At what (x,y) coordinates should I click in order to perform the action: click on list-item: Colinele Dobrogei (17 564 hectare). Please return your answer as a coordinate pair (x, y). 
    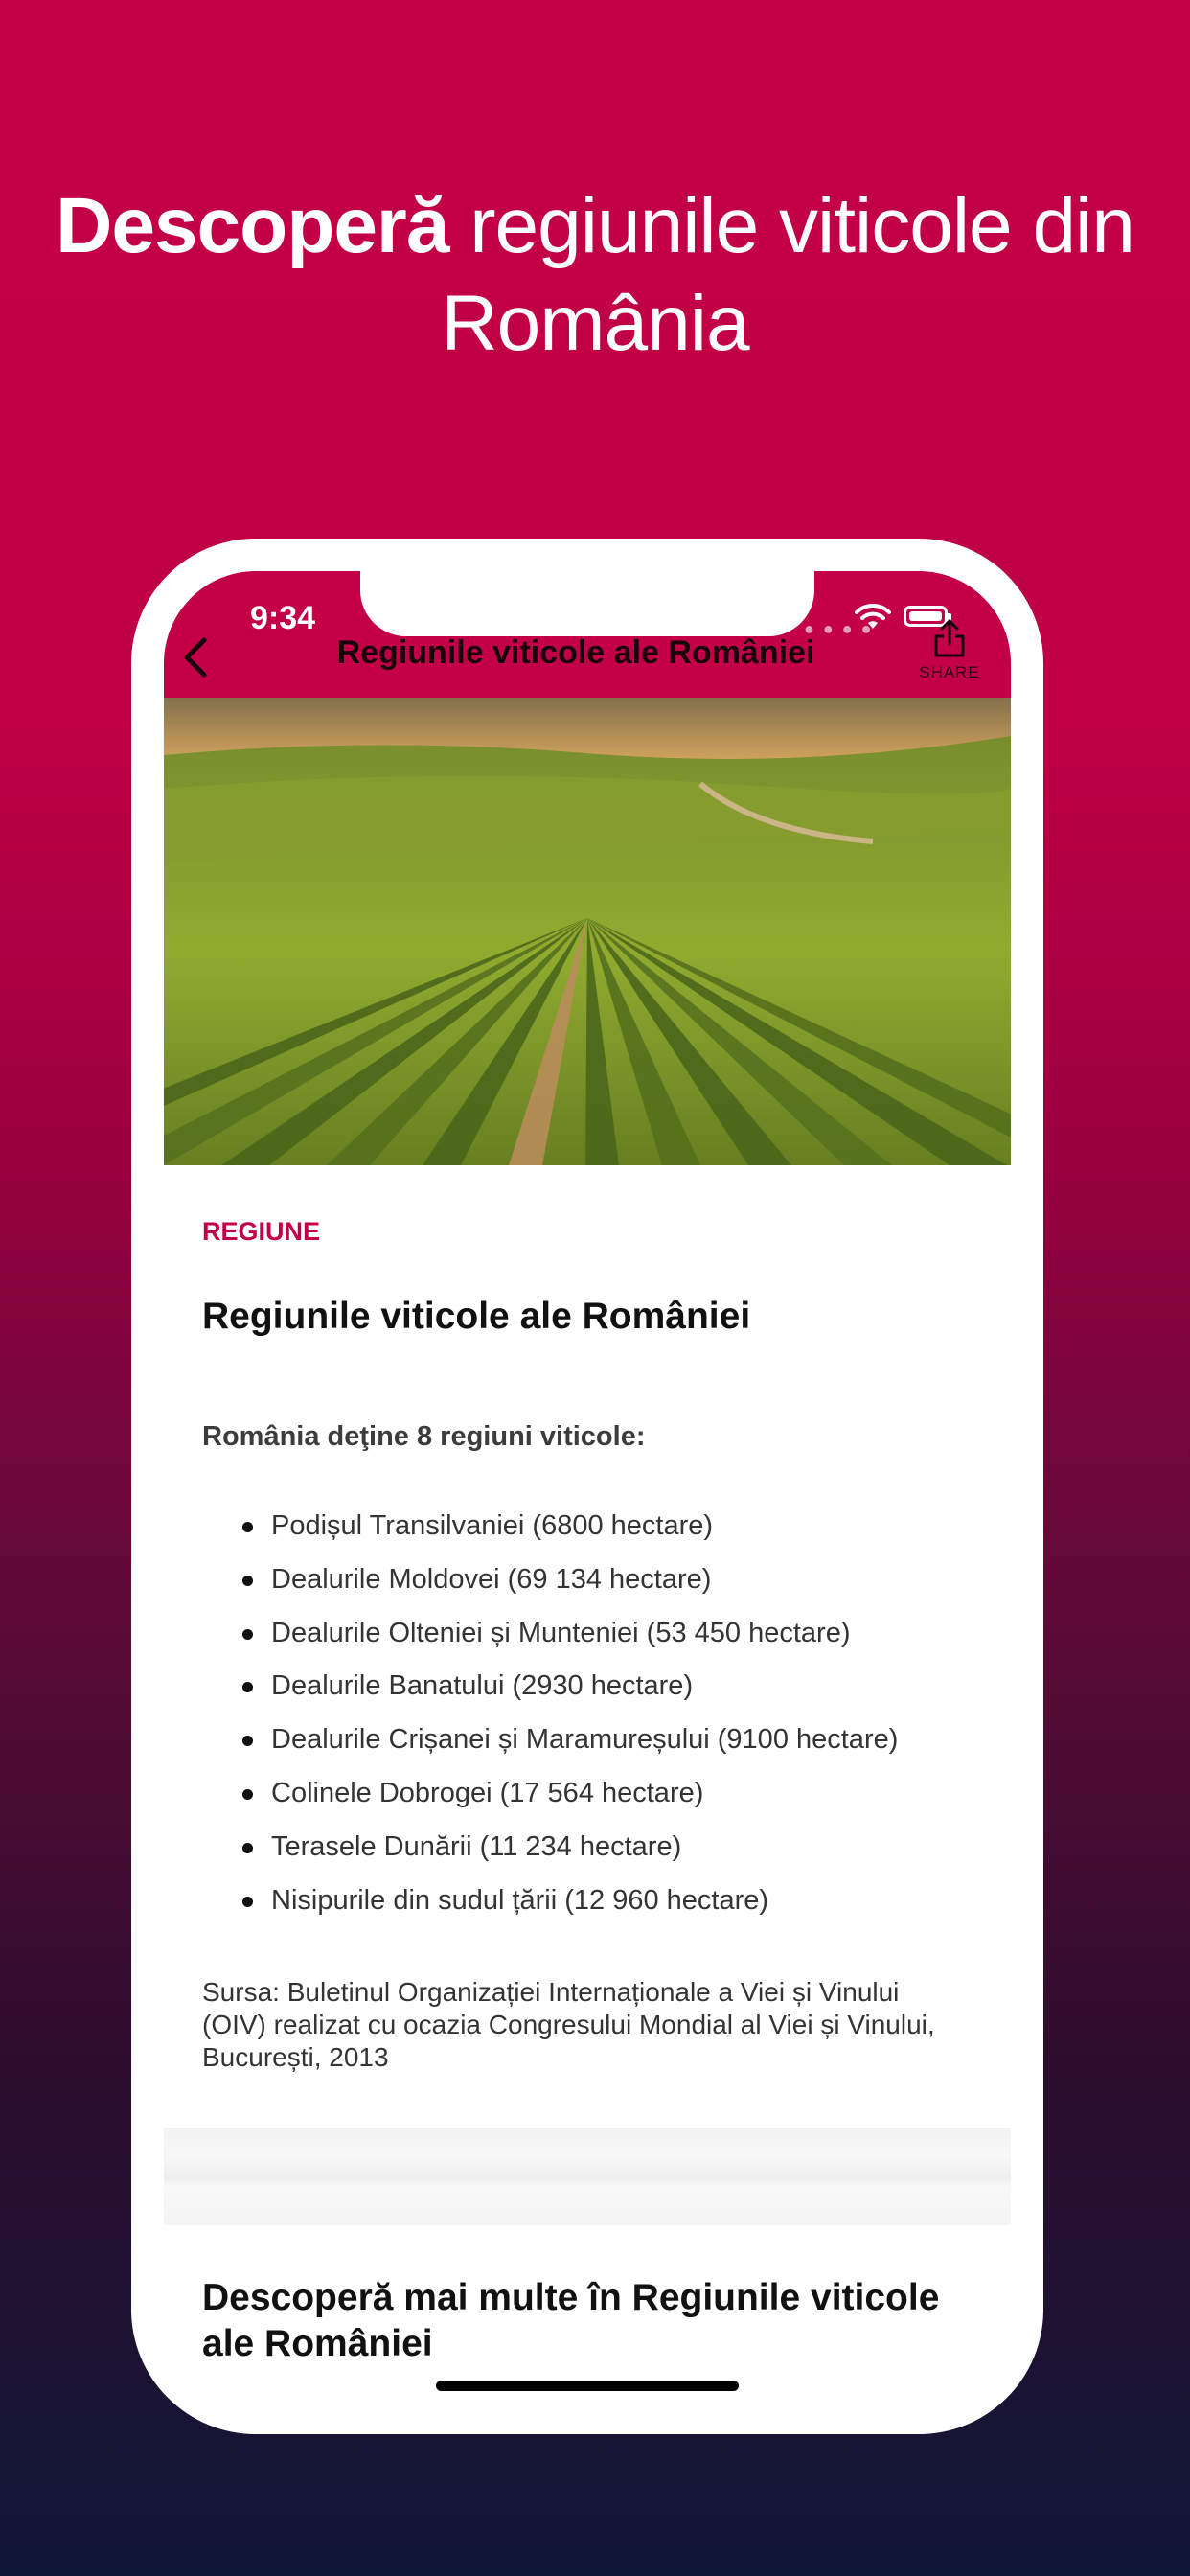
    Looking at the image, I should click on (586, 1801).